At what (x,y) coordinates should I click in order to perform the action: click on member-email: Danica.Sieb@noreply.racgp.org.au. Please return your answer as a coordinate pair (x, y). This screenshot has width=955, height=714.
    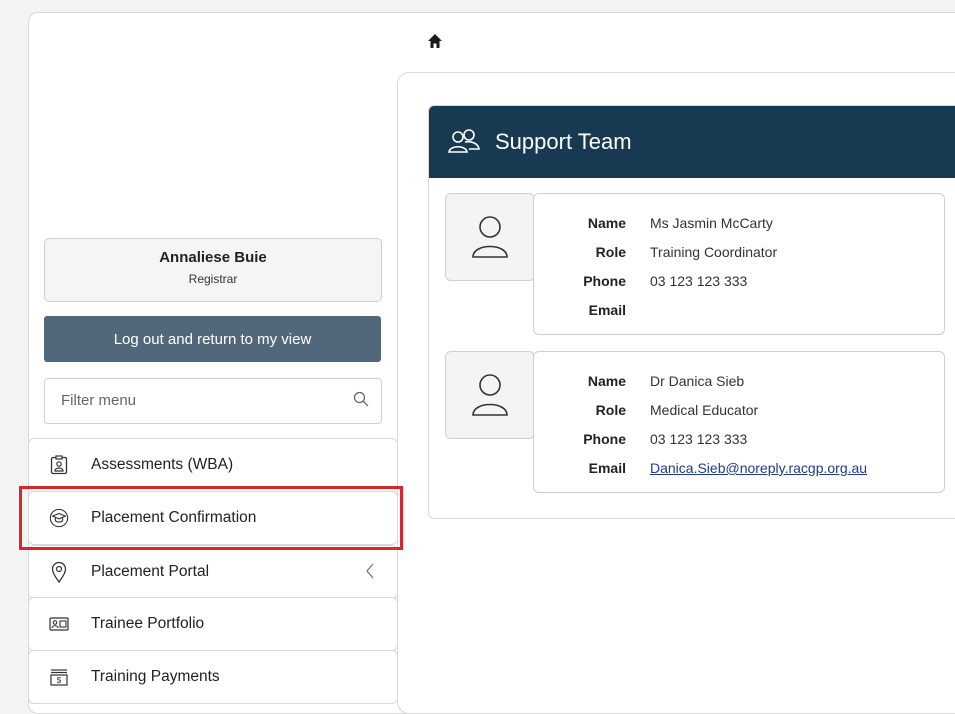
    Looking at the image, I should click on (758, 468).